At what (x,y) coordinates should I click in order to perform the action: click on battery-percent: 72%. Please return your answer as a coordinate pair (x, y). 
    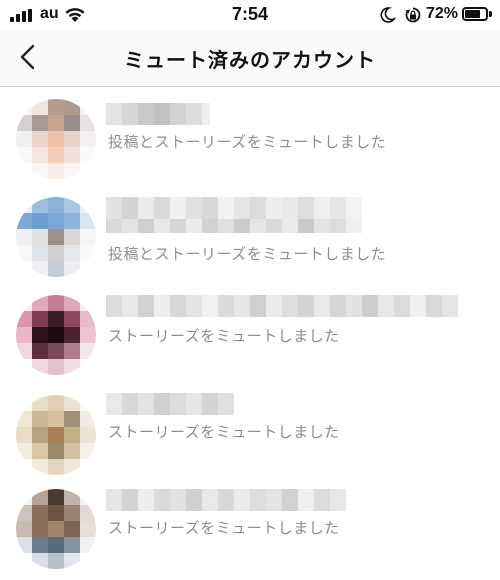
    Looking at the image, I should click on (442, 13).